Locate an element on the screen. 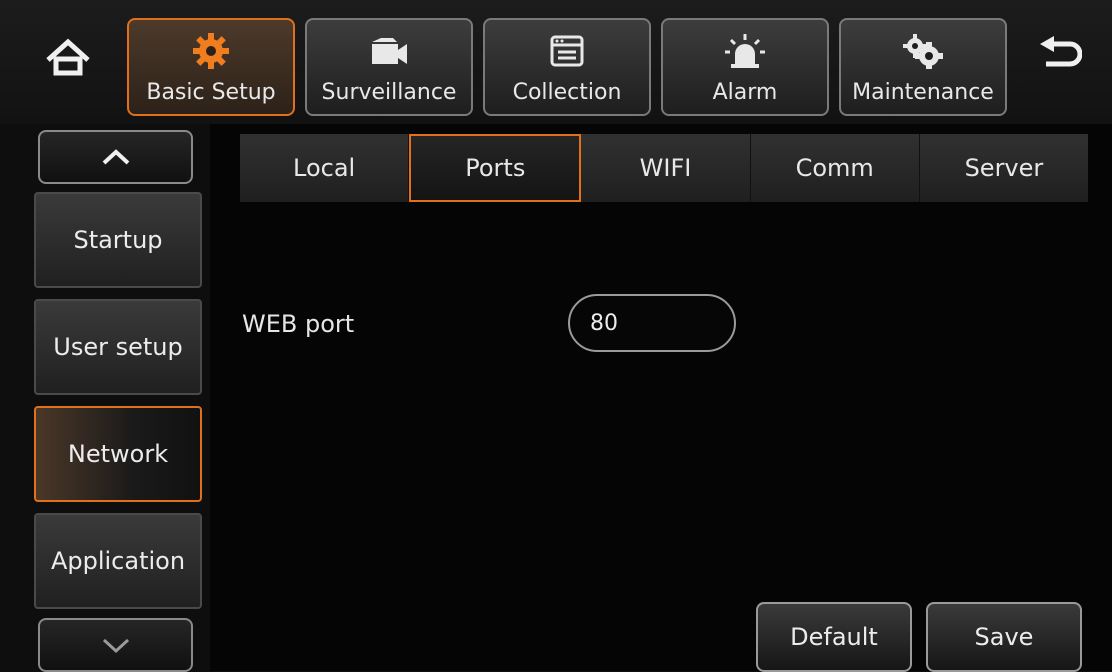 The width and height of the screenshot is (1112, 672). subtab-bar: Local Ports WIFI Comm Server is located at coordinates (664, 168).